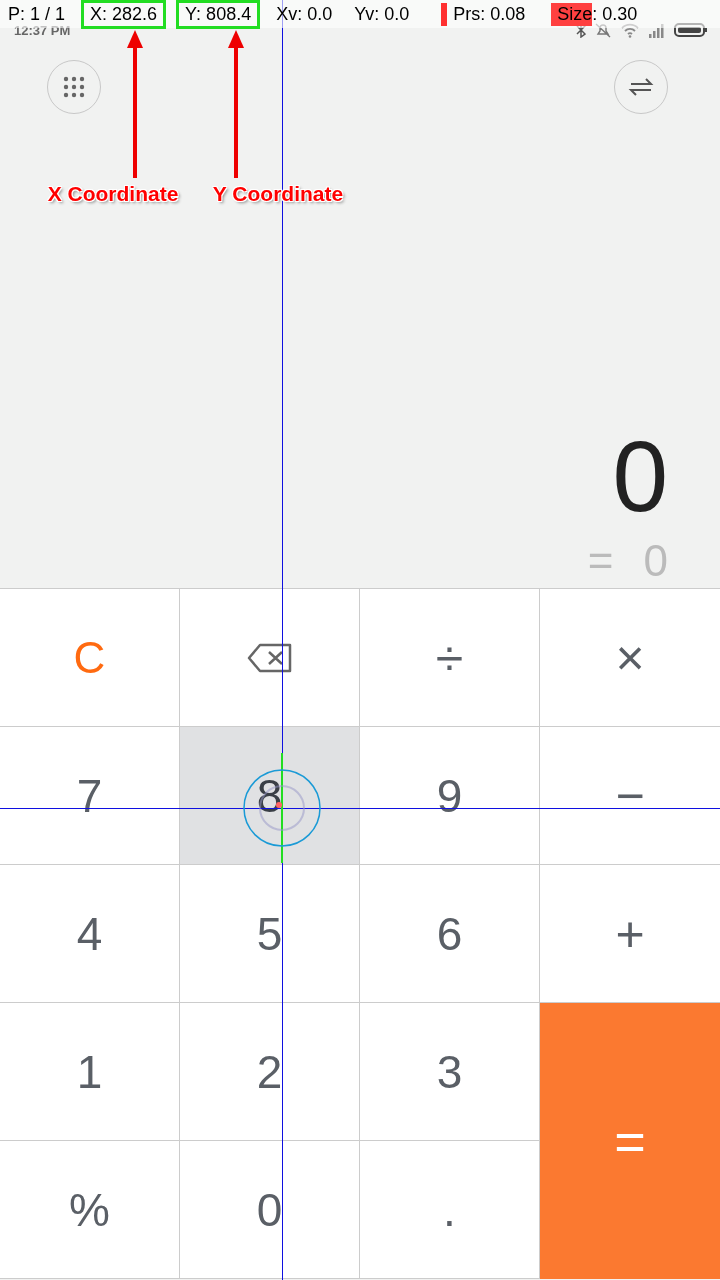 This screenshot has width=720, height=1280. Describe the element at coordinates (90, 1210) in the screenshot. I see `calculator-key: %` at that location.